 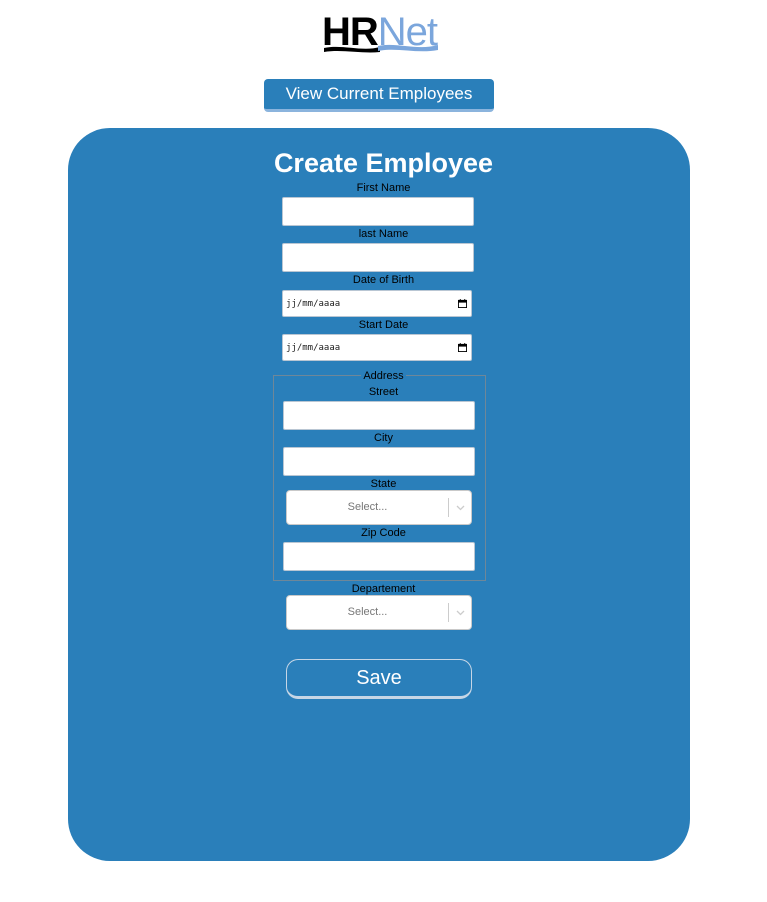 What do you see at coordinates (383, 280) in the screenshot?
I see `date-of-birth-label: Date of Birth` at bounding box center [383, 280].